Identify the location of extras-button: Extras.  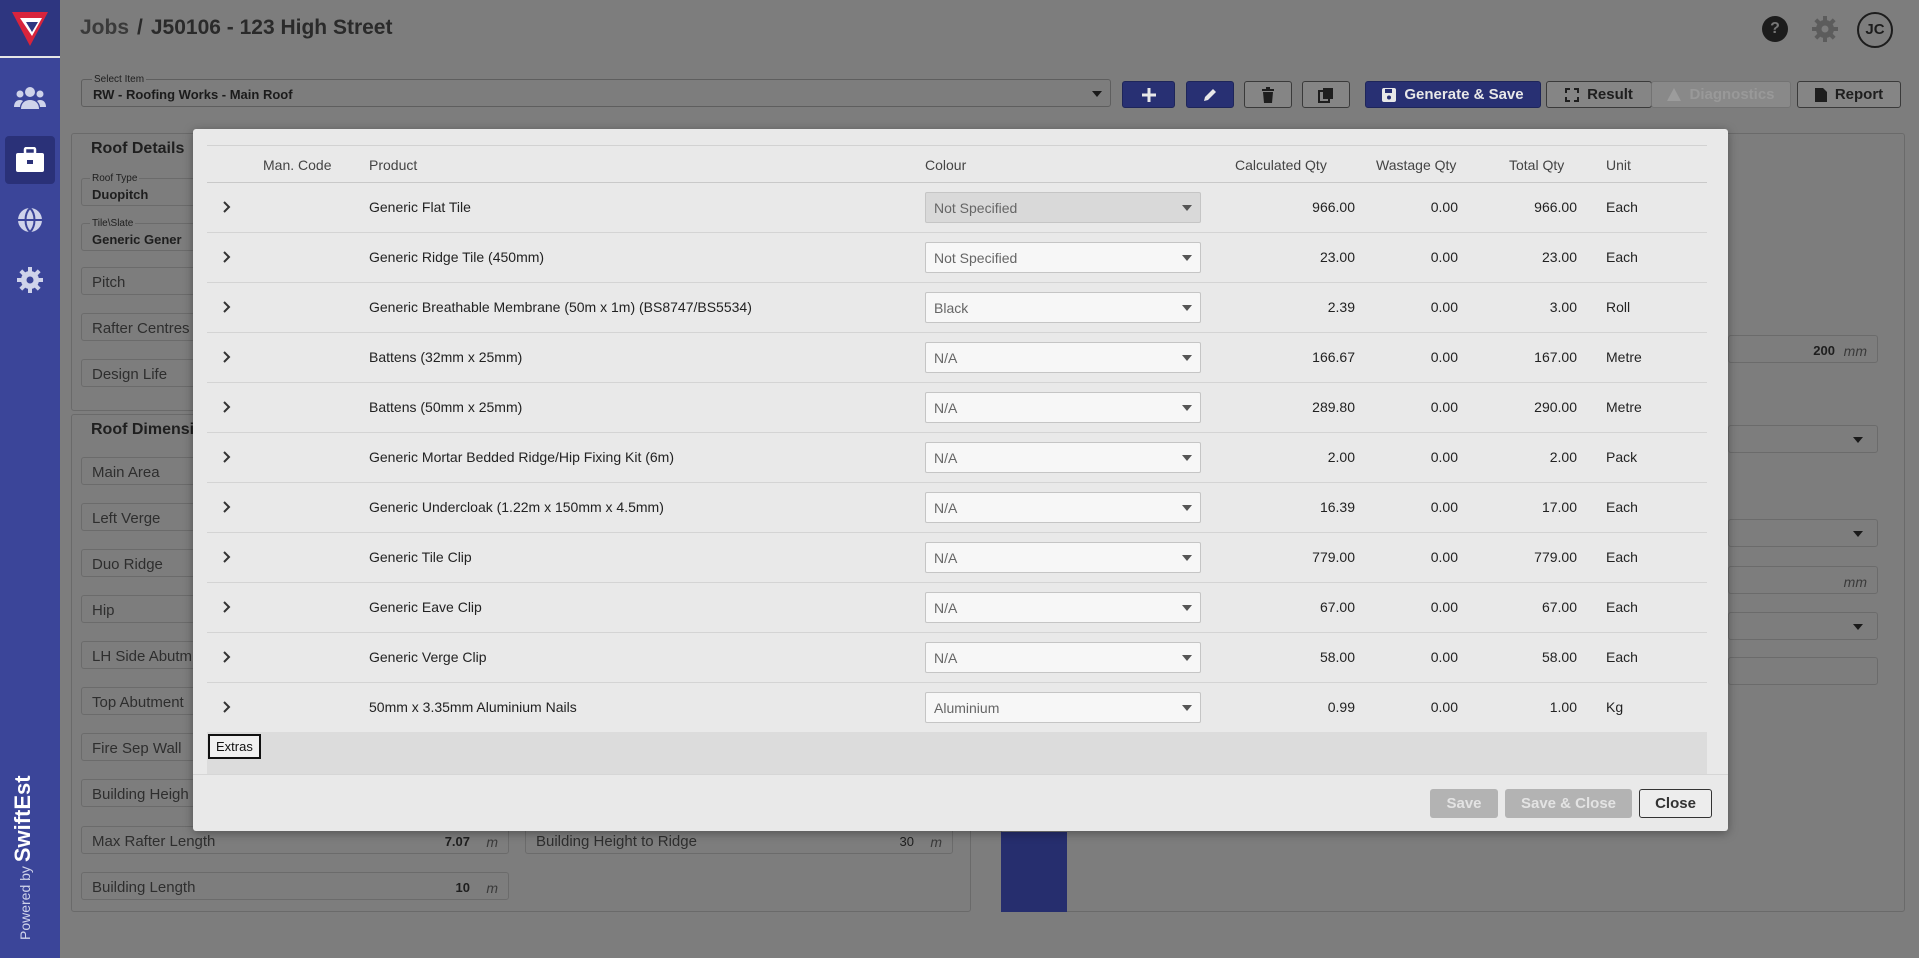
(234, 746).